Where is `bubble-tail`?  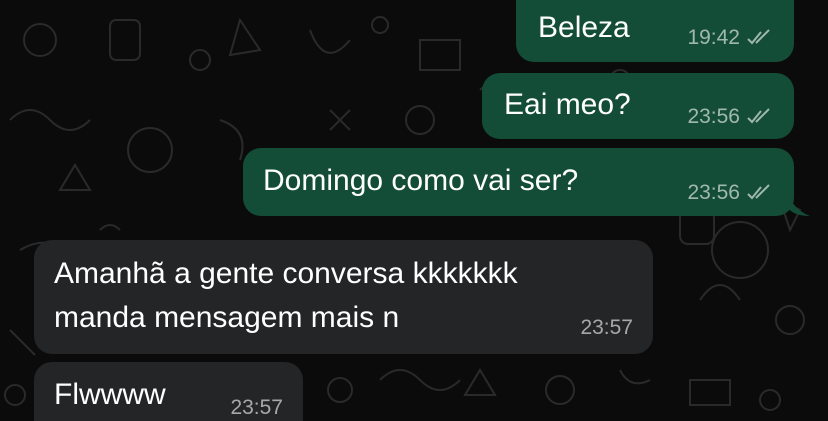
bubble-tail is located at coordinates (799, 205).